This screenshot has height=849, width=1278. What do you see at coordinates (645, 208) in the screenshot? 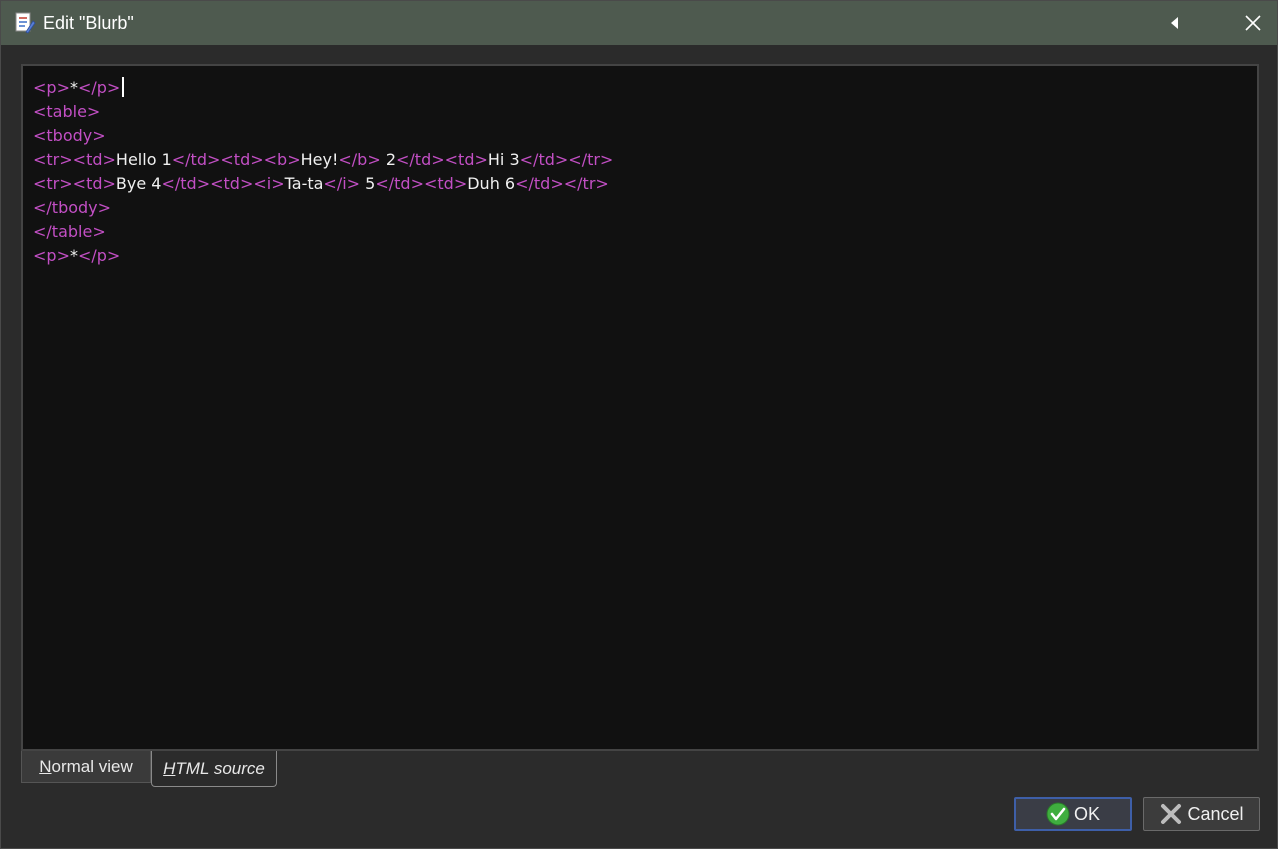
I see `code-line: </tbody>` at bounding box center [645, 208].